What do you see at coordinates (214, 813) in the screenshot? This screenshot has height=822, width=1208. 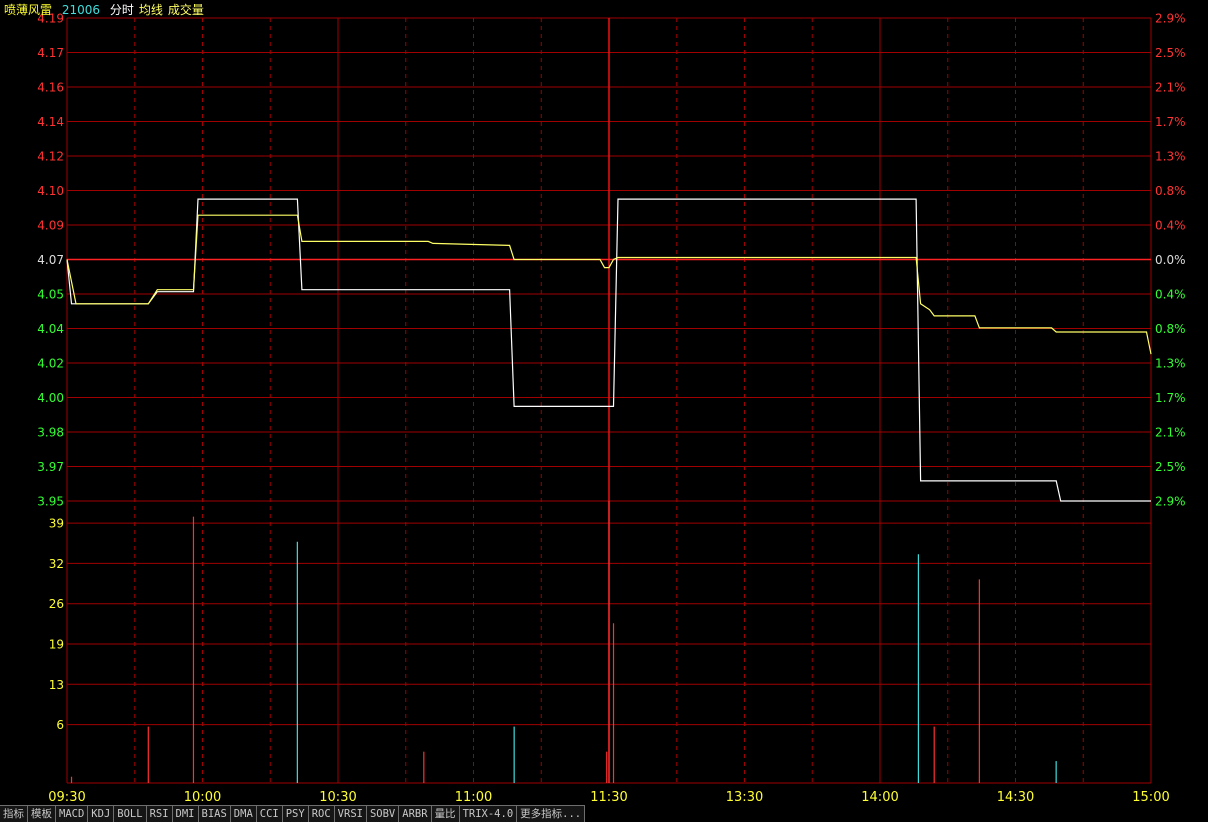 I see `indicator-tab: BIAS` at bounding box center [214, 813].